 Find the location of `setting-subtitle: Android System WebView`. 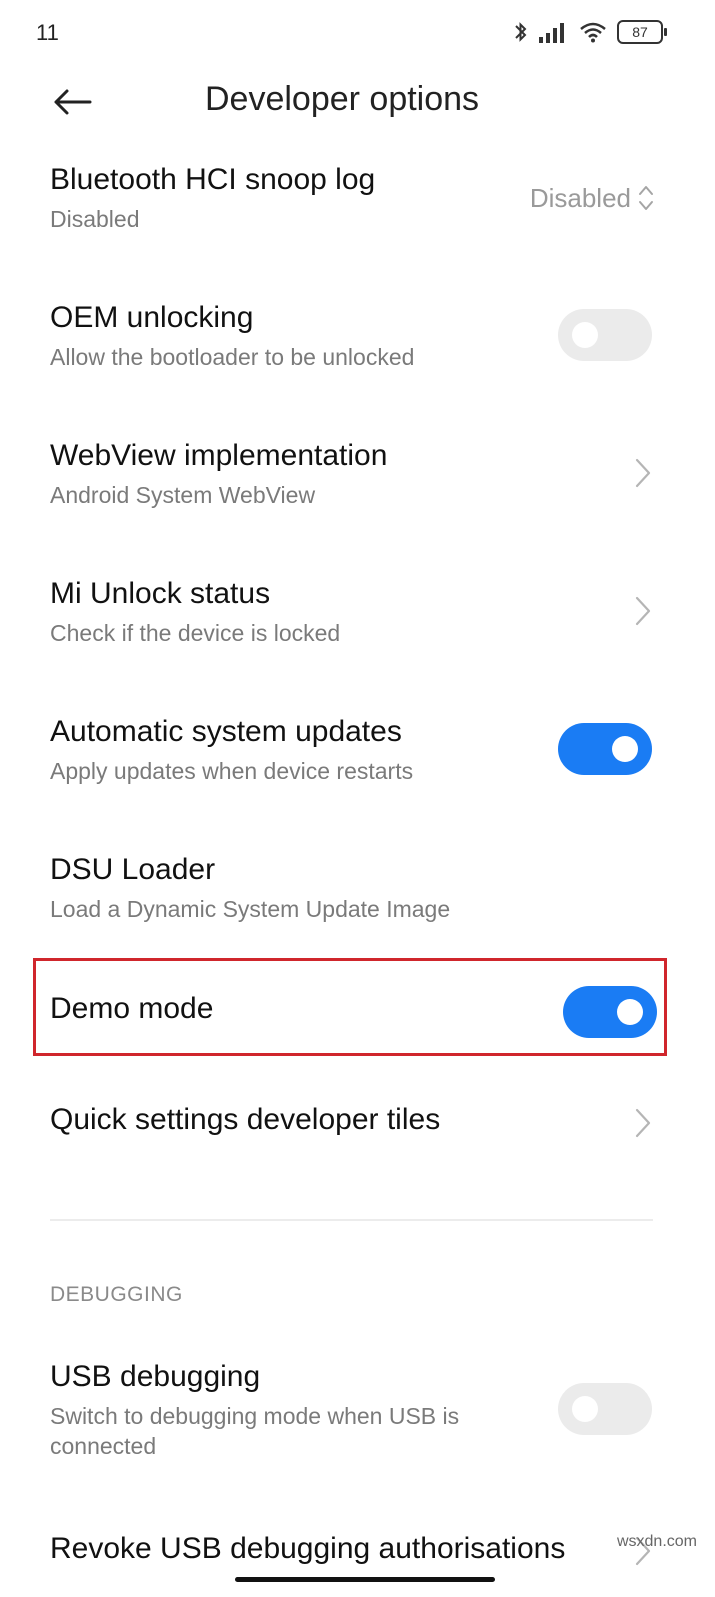

setting-subtitle: Android System WebView is located at coordinates (183, 495).